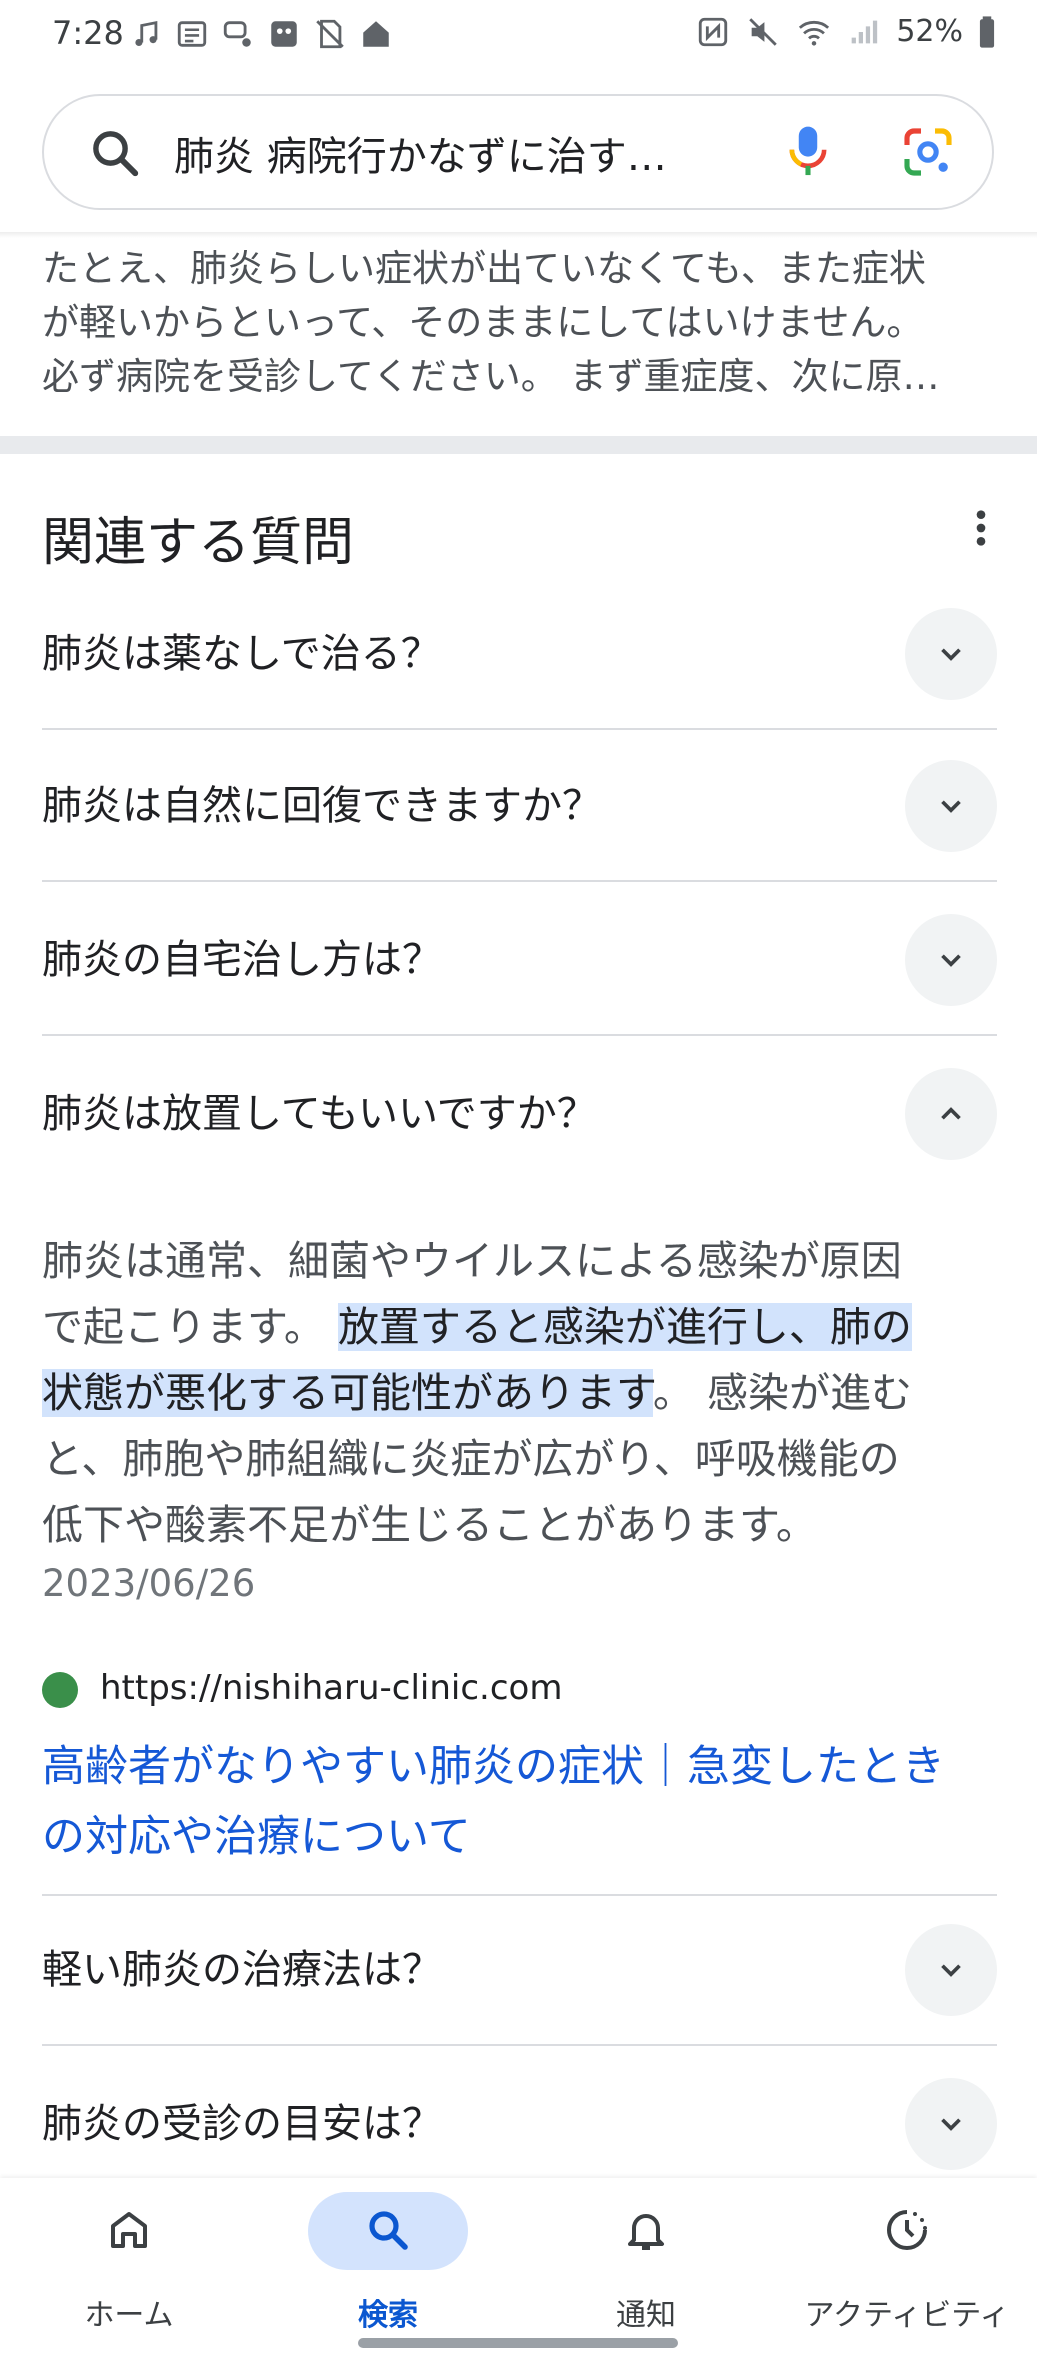 Image resolution: width=1037 pixels, height=2364 pixels. Describe the element at coordinates (146, 34) in the screenshot. I see `music-icon` at that location.